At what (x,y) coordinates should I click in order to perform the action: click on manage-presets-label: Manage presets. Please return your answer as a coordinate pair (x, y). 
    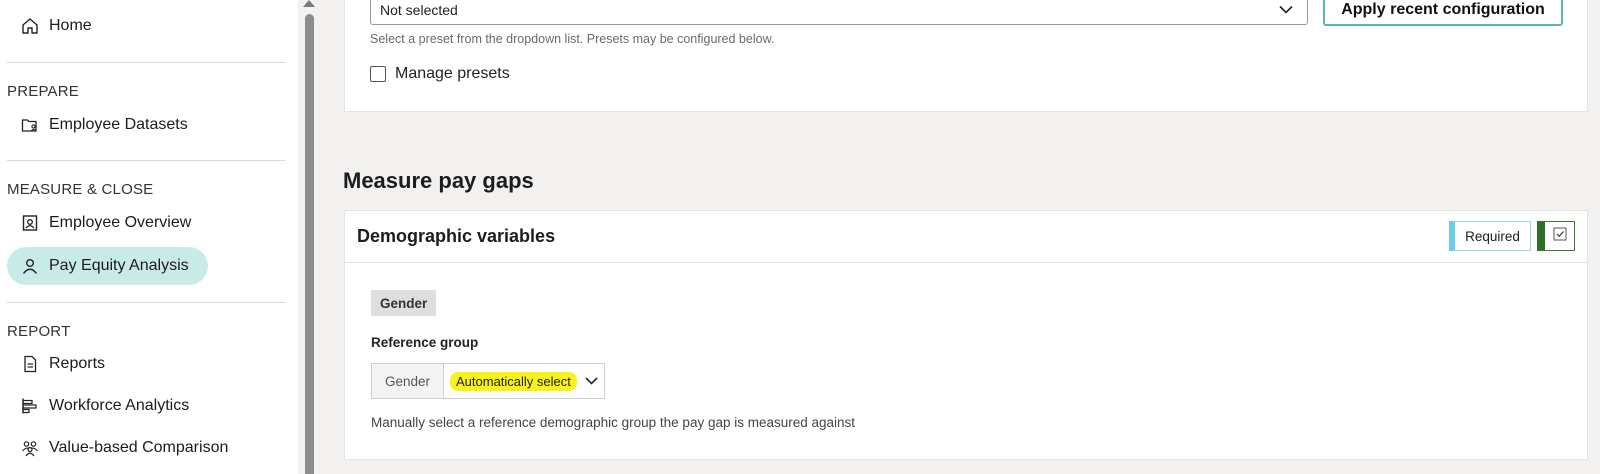
    Looking at the image, I should click on (452, 73).